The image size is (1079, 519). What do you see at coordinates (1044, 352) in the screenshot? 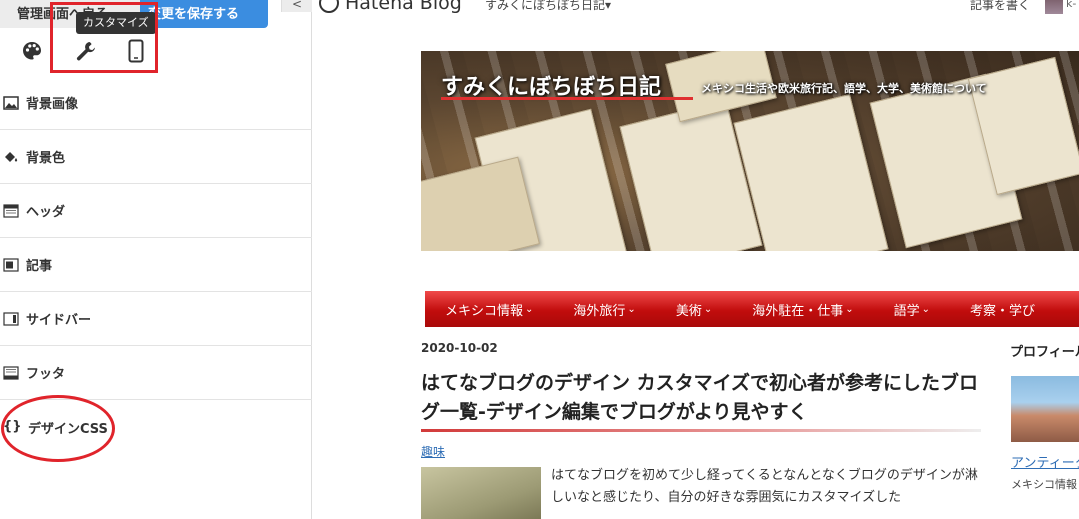
I see `sidebar-profile-heading: プロフィール` at bounding box center [1044, 352].